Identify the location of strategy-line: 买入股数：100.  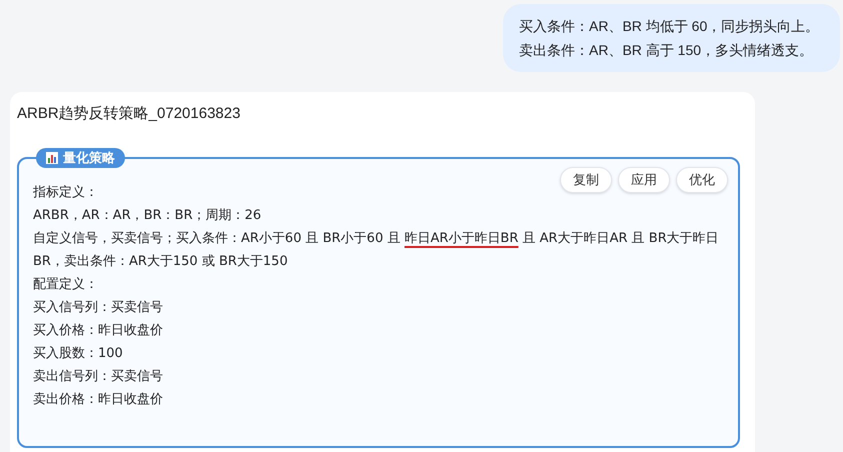
(78, 354).